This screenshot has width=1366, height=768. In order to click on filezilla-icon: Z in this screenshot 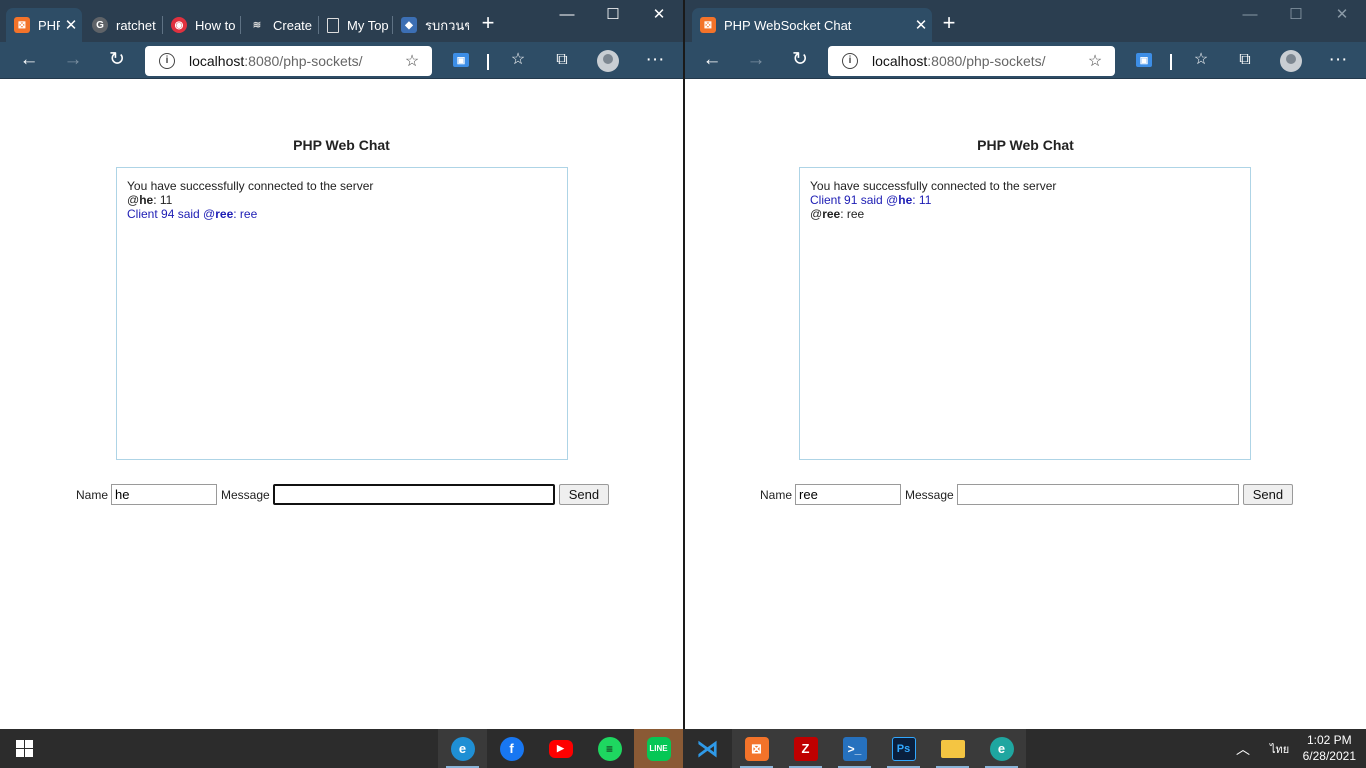, I will do `click(805, 748)`.